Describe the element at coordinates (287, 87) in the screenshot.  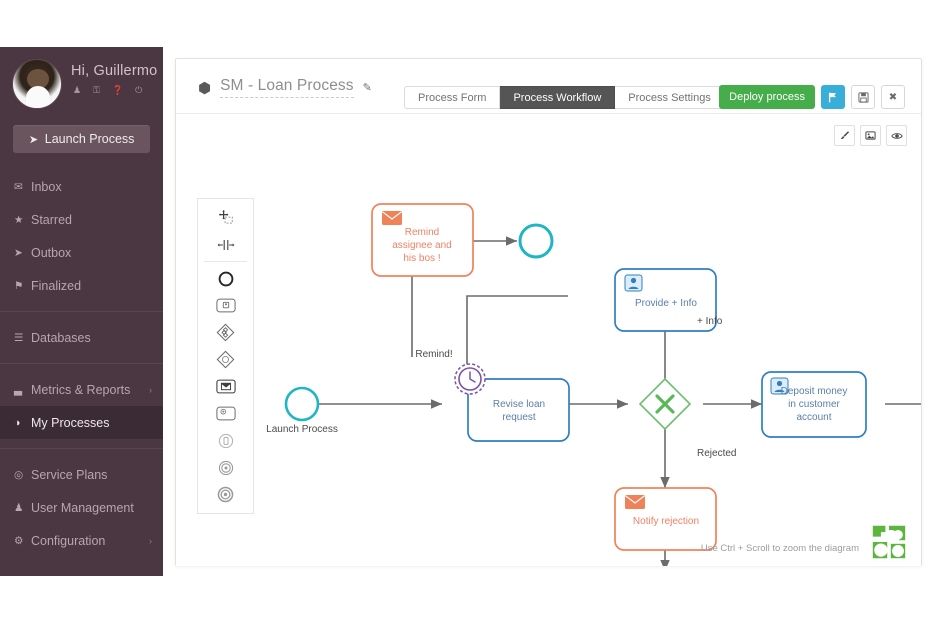
I see `page-title: SM - Loan Process` at that location.